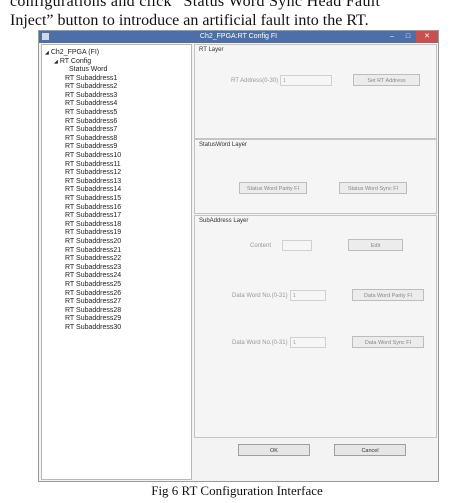  What do you see at coordinates (93, 268) in the screenshot?
I see `tree-item-rt-subaddress: RT Subaddress23` at bounding box center [93, 268].